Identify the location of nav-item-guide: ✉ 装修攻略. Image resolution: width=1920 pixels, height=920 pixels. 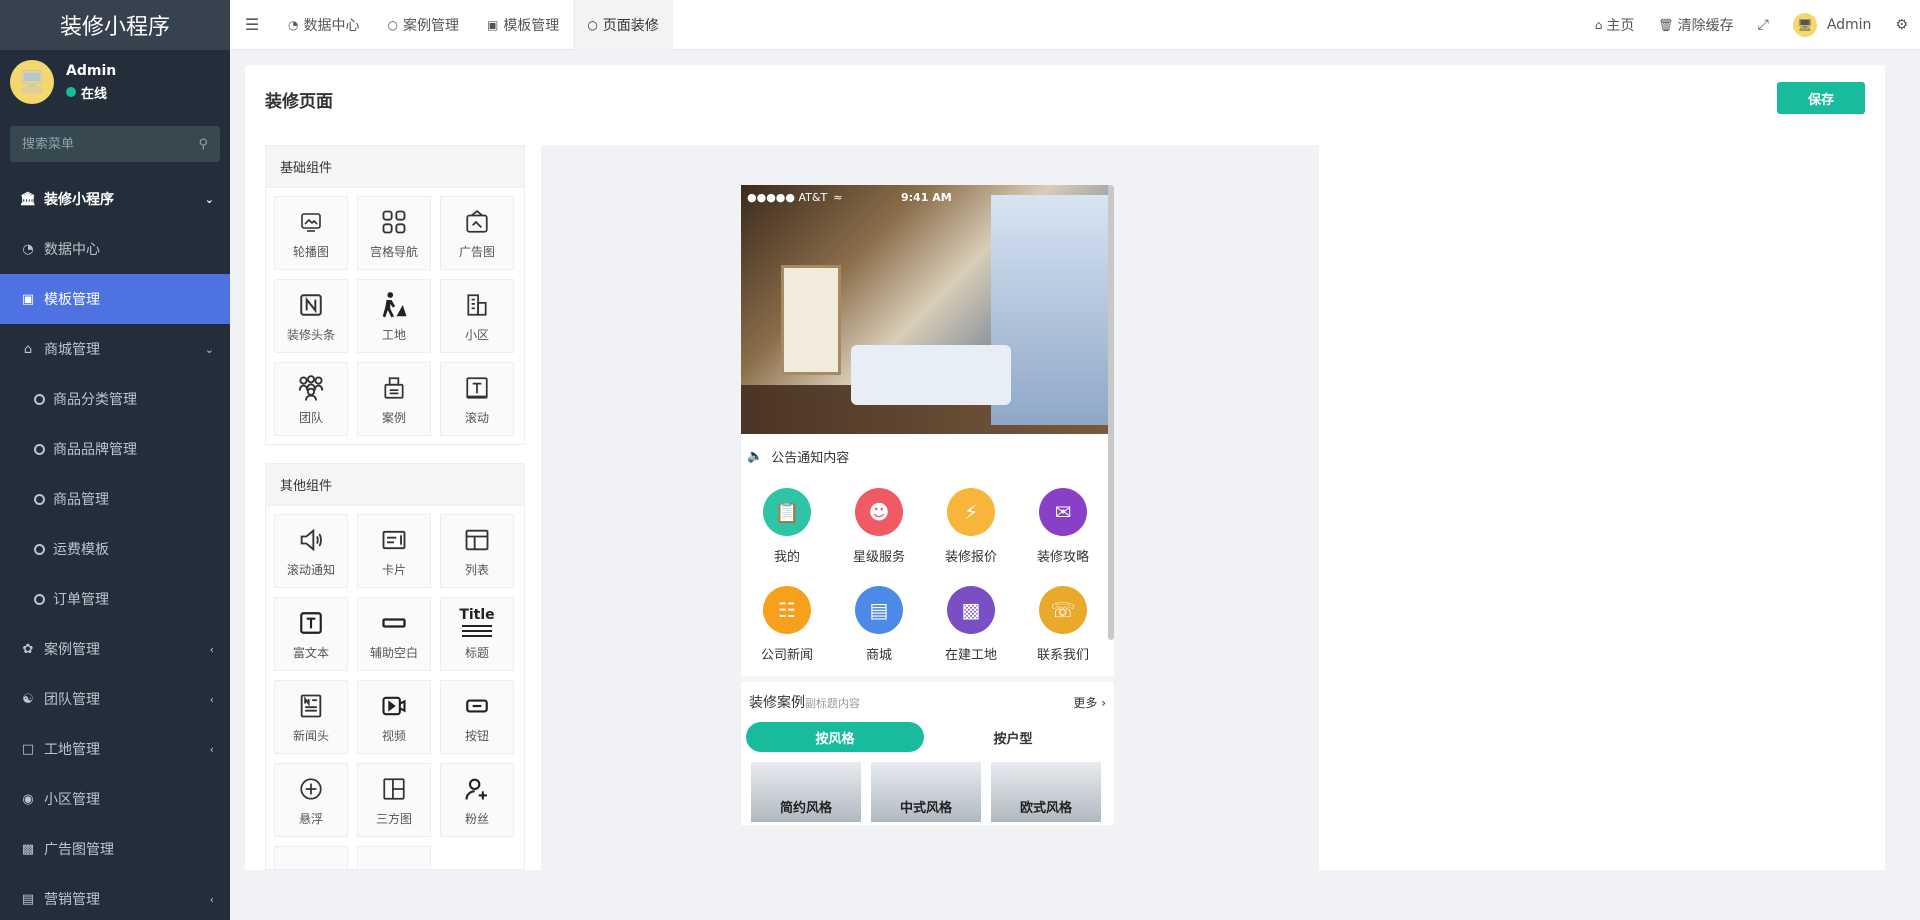
(1063, 526).